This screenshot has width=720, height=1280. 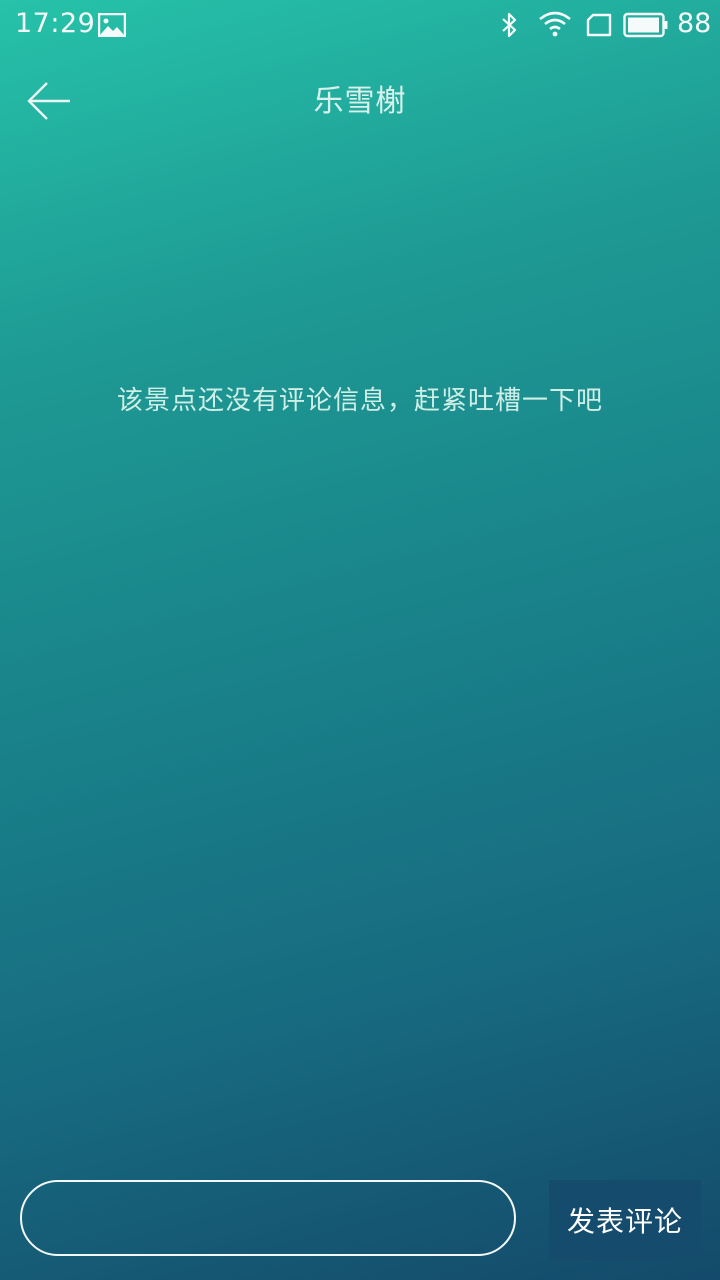 What do you see at coordinates (694, 23) in the screenshot?
I see `battery-level: 88` at bounding box center [694, 23].